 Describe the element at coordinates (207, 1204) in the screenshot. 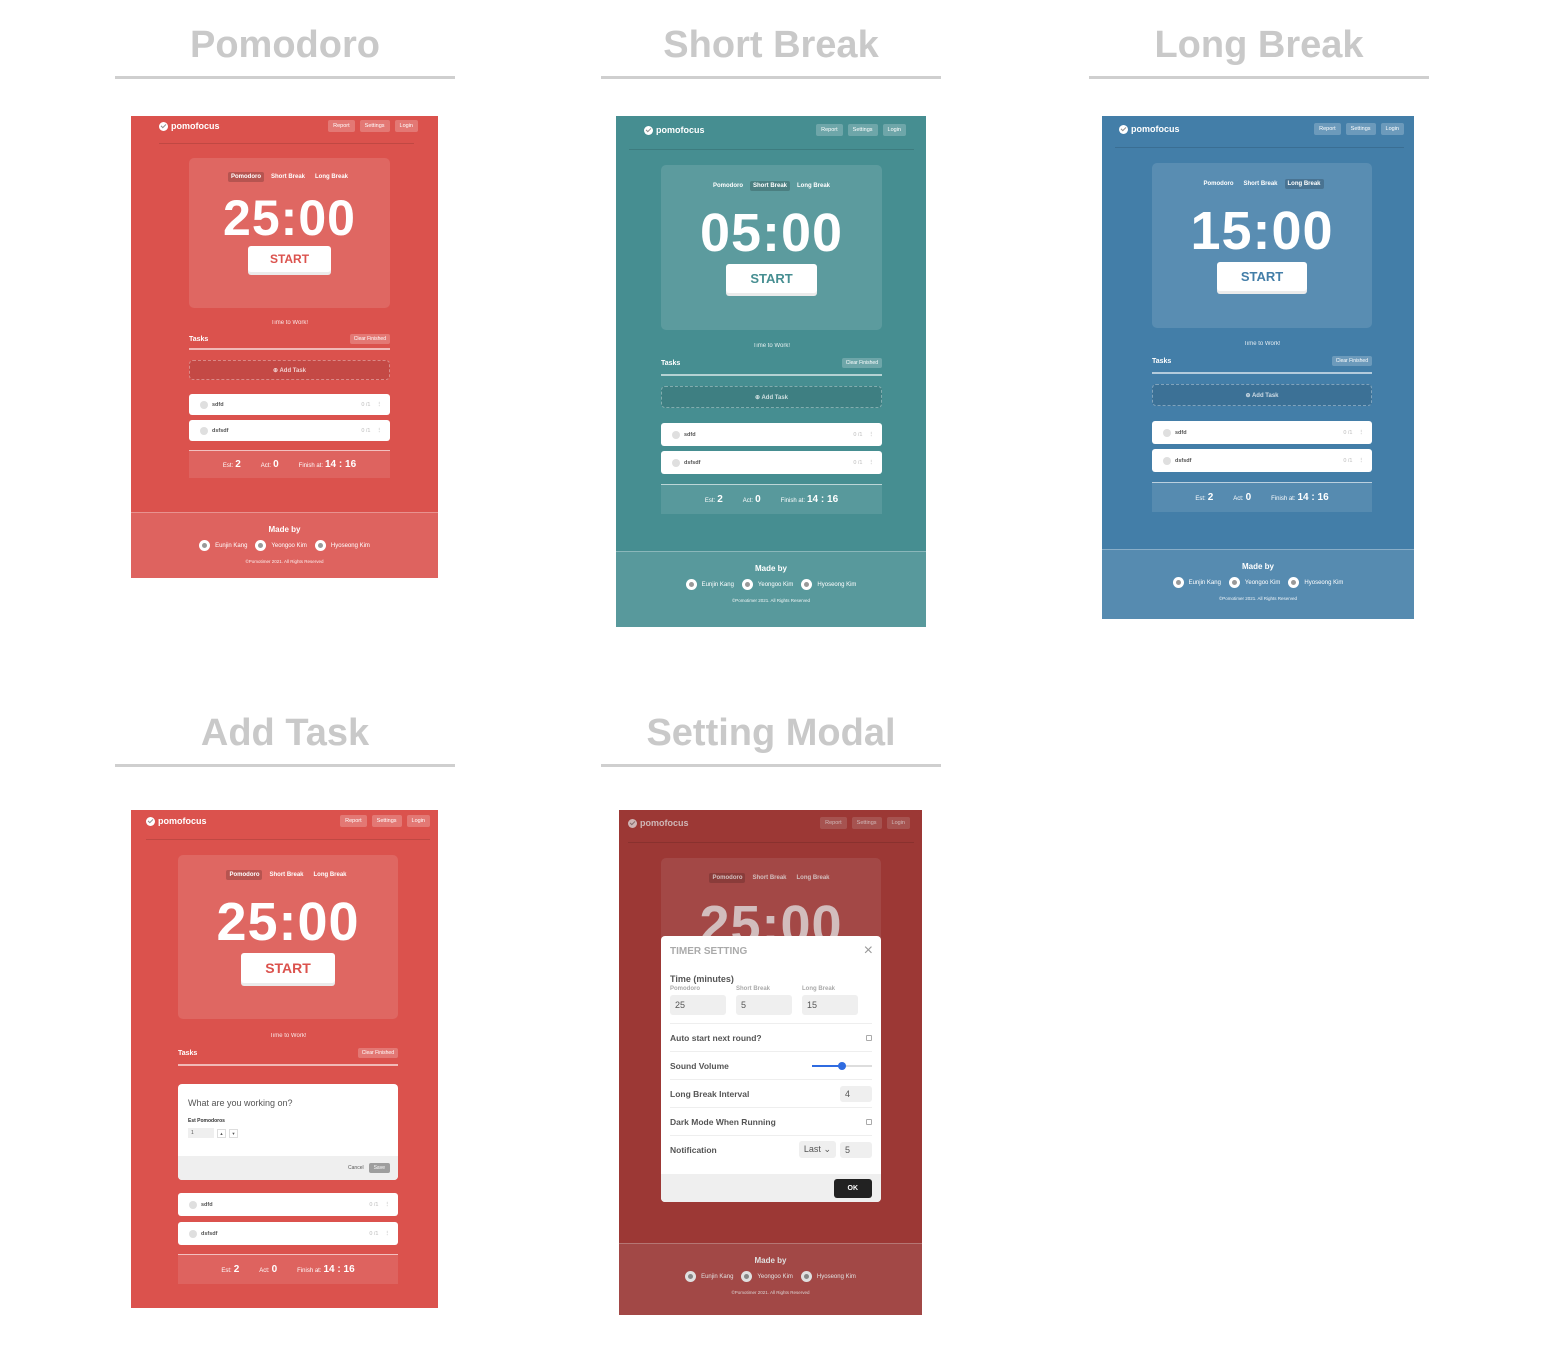

I see `task-title: sdfd` at that location.